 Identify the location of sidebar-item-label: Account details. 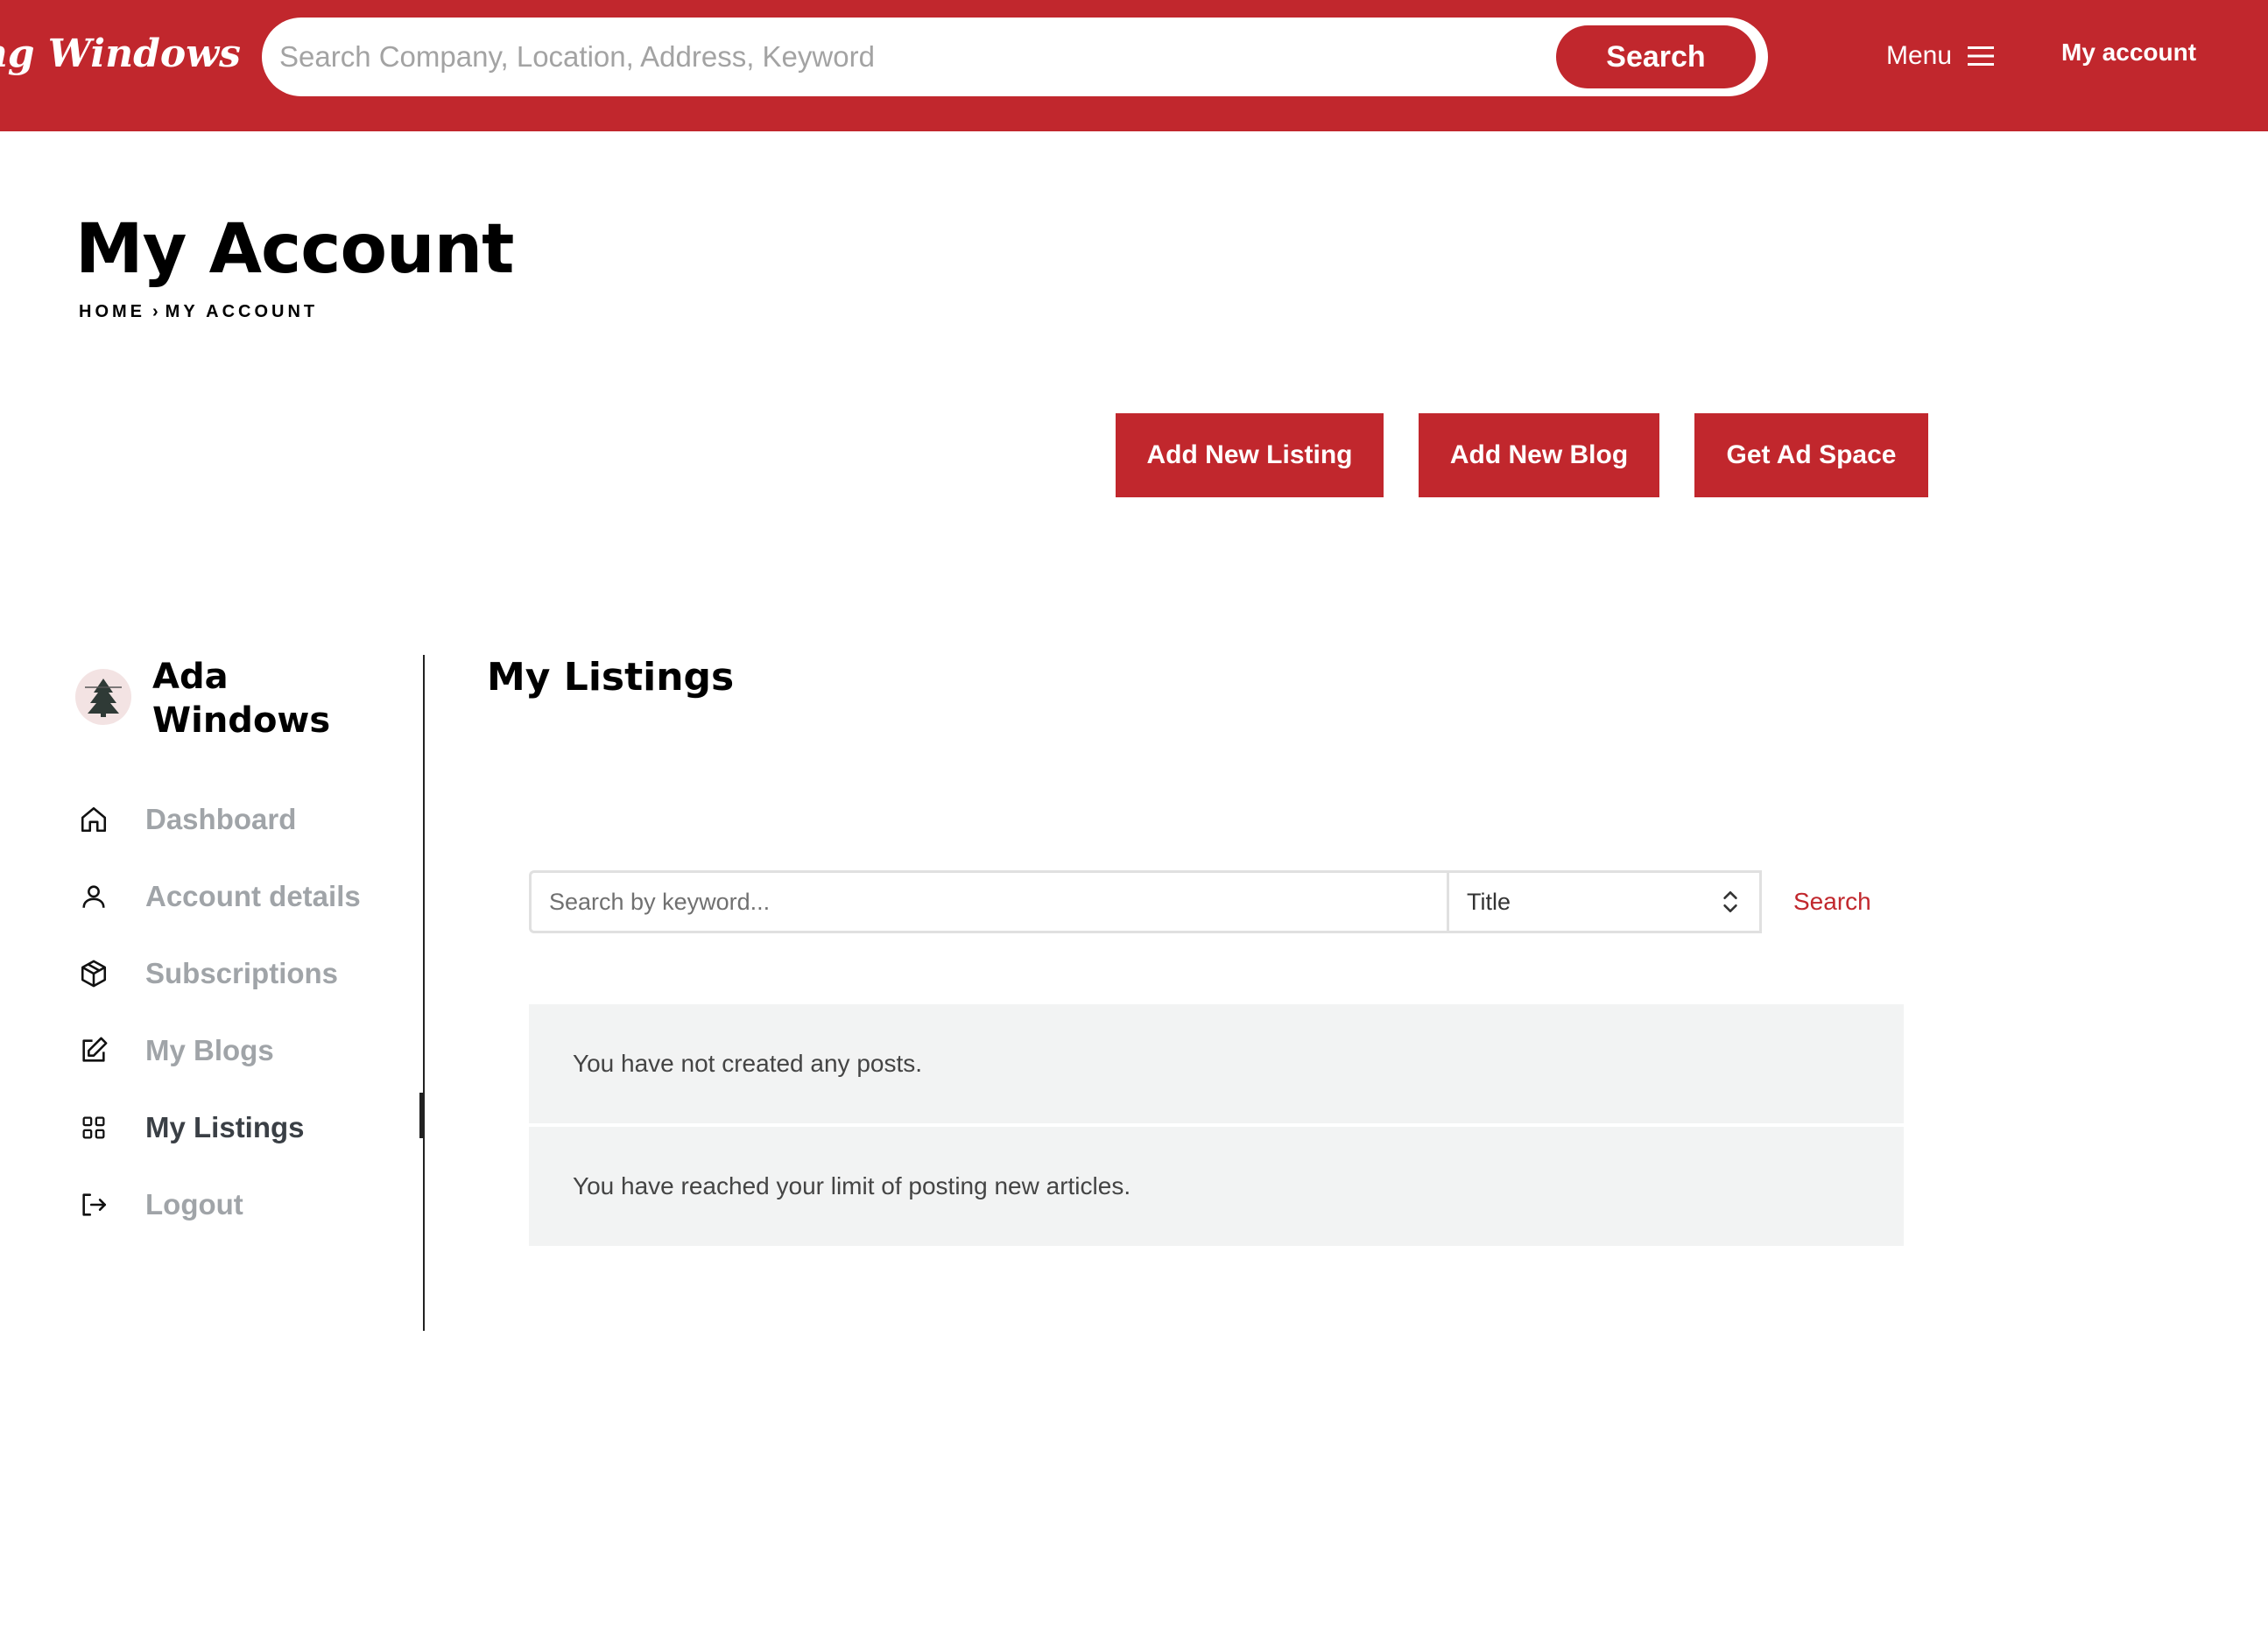
(253, 896).